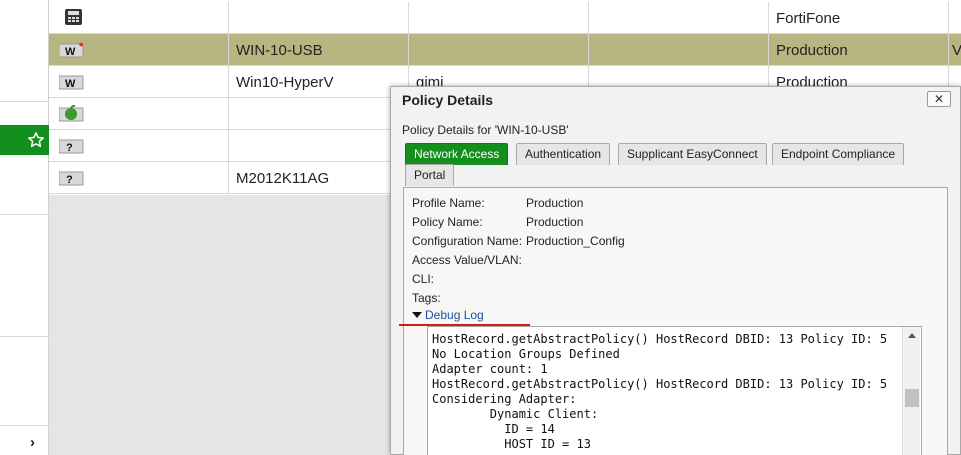  Describe the element at coordinates (555, 222) in the screenshot. I see `policy-name-value: Production` at that location.